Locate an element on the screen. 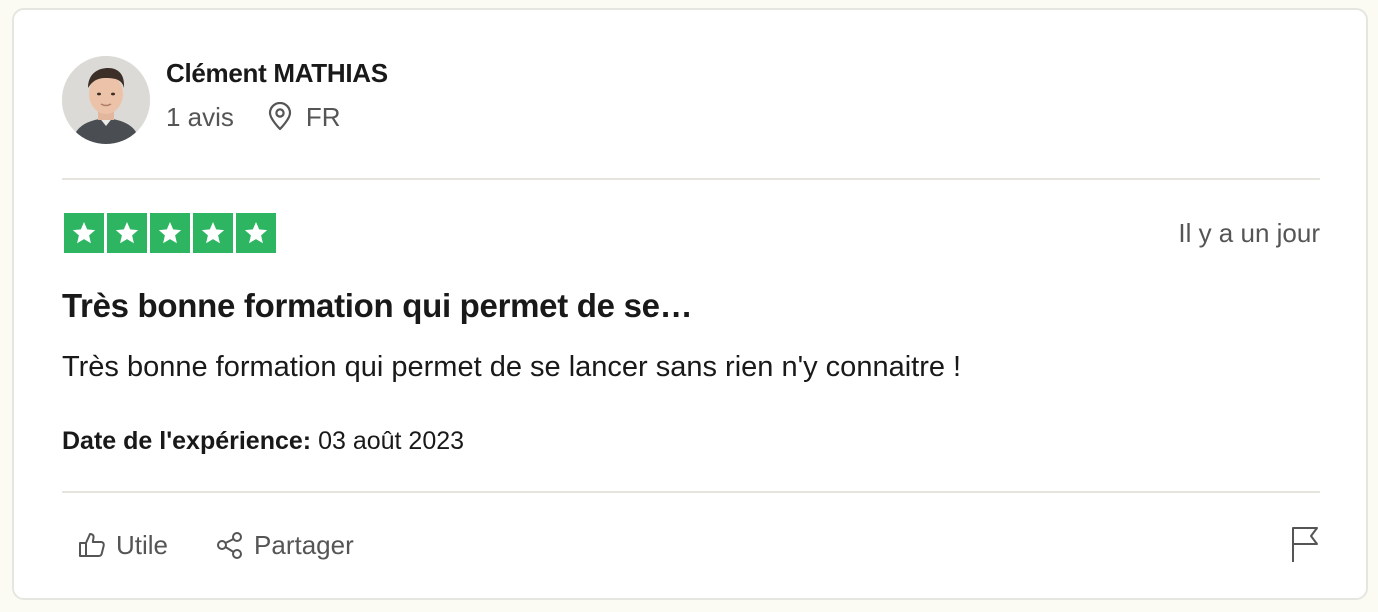 This screenshot has height=612, width=1378. avatar-image is located at coordinates (106, 100).